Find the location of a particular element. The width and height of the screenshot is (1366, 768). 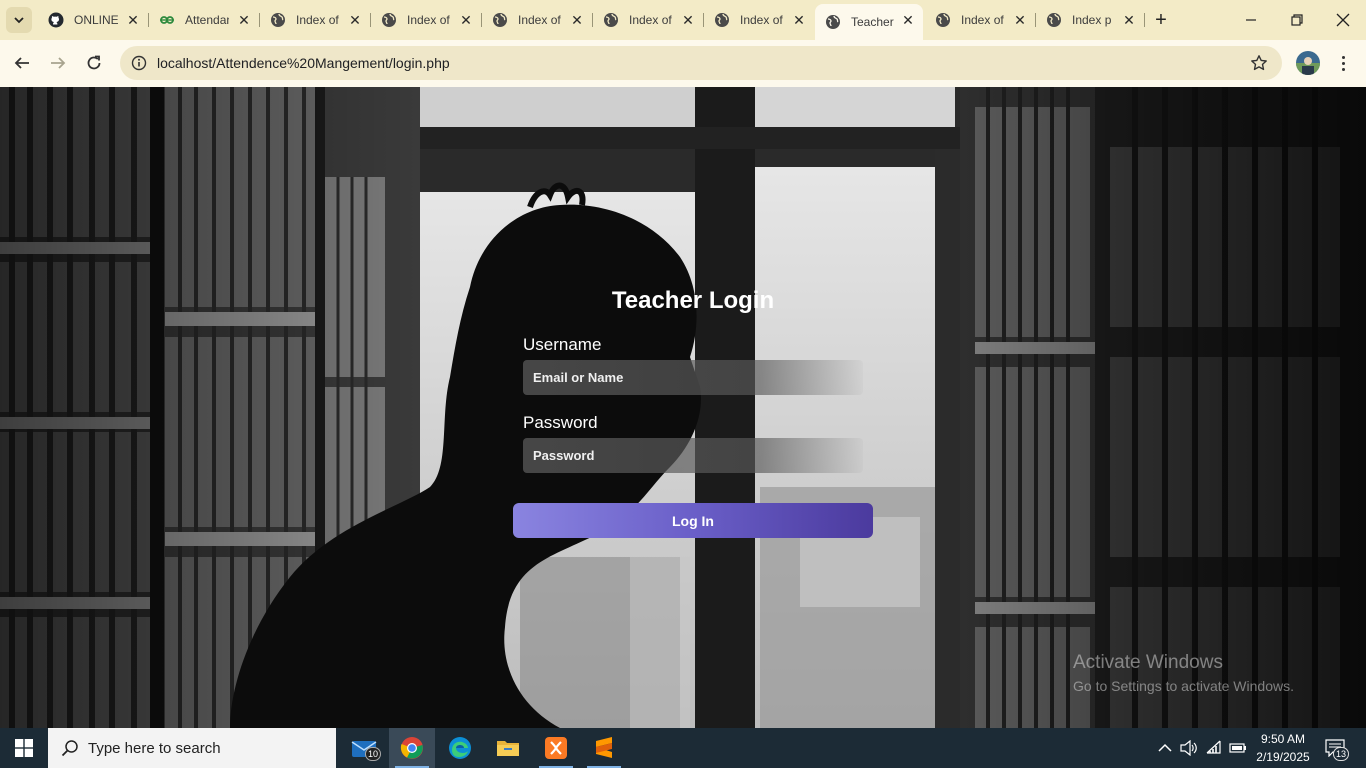

search-placeholder: Type here to search is located at coordinates (154, 748).